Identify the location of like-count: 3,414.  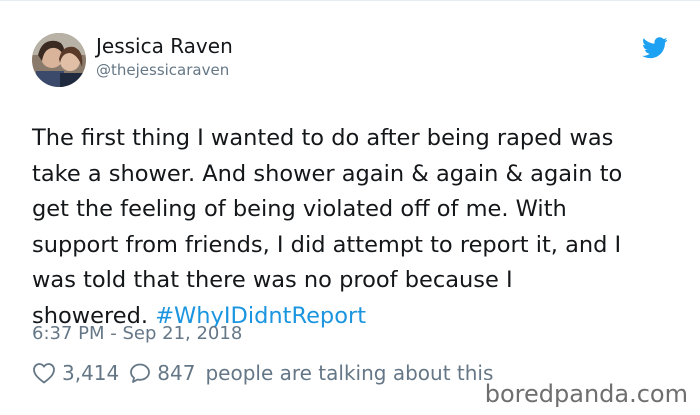
(91, 373).